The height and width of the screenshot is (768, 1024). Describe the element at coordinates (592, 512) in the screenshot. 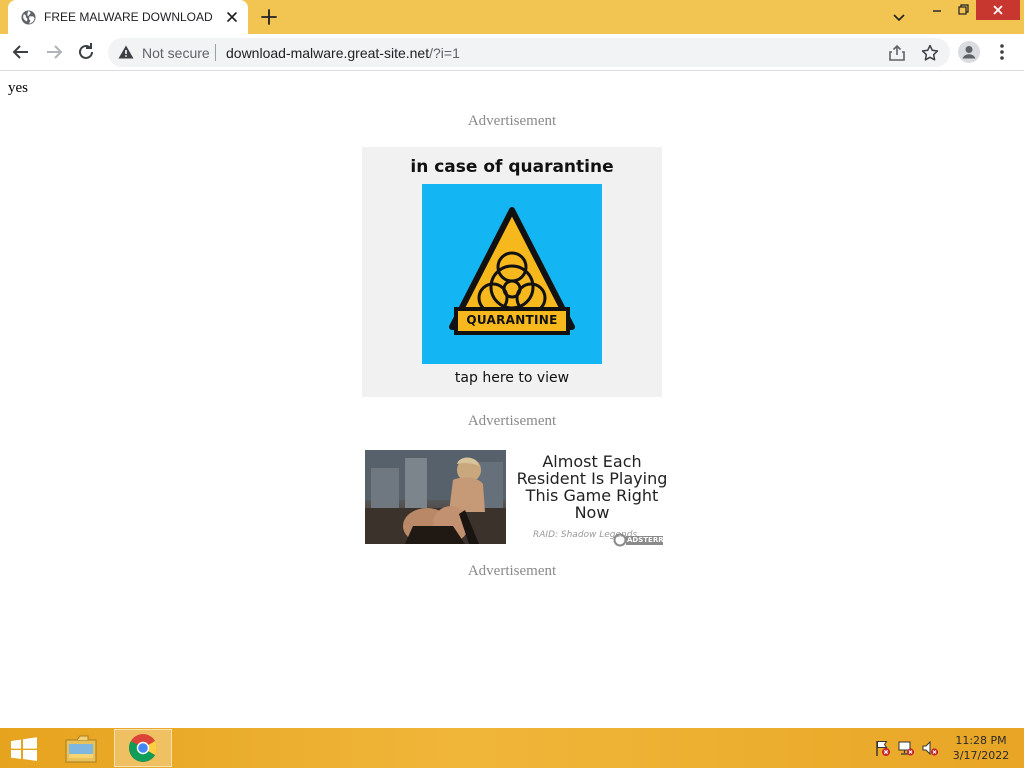

I see `headline-line: Now` at that location.